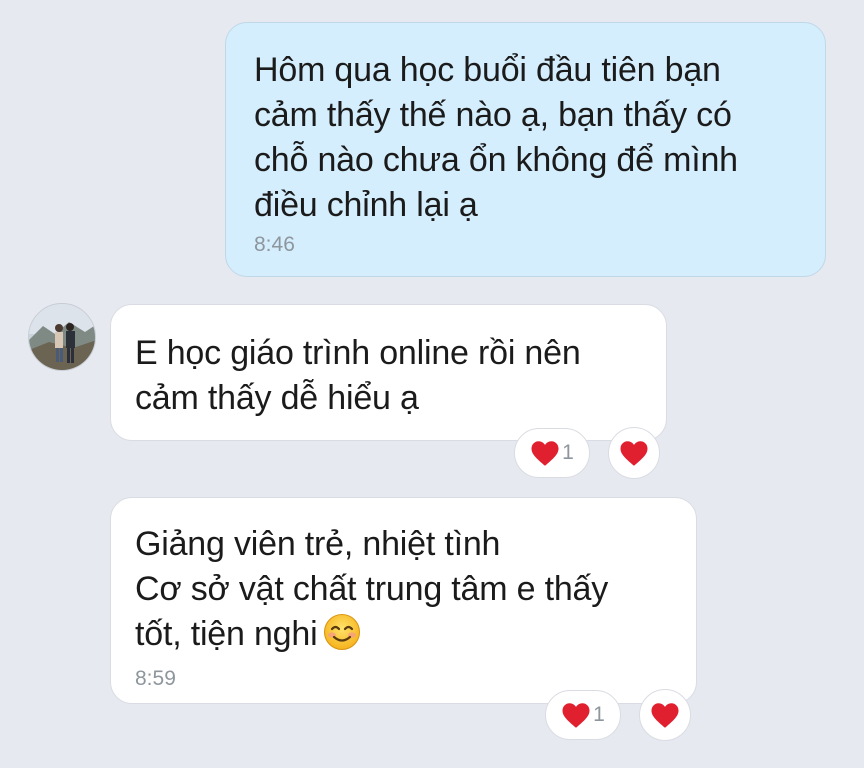 The width and height of the screenshot is (864, 768). Describe the element at coordinates (155, 678) in the screenshot. I see `message-timestamp: 8:59` at that location.